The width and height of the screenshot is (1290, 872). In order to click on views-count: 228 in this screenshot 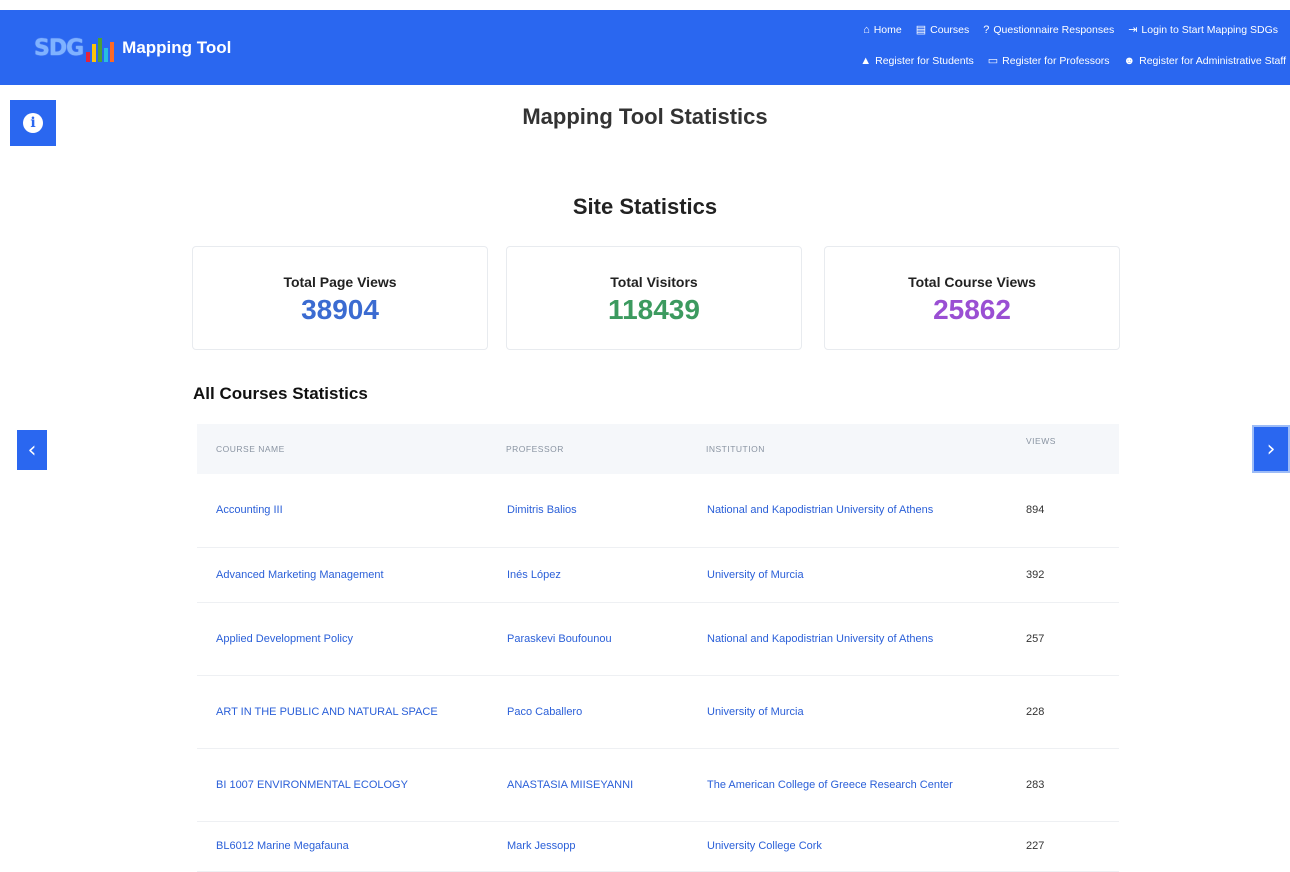, I will do `click(1063, 712)`.